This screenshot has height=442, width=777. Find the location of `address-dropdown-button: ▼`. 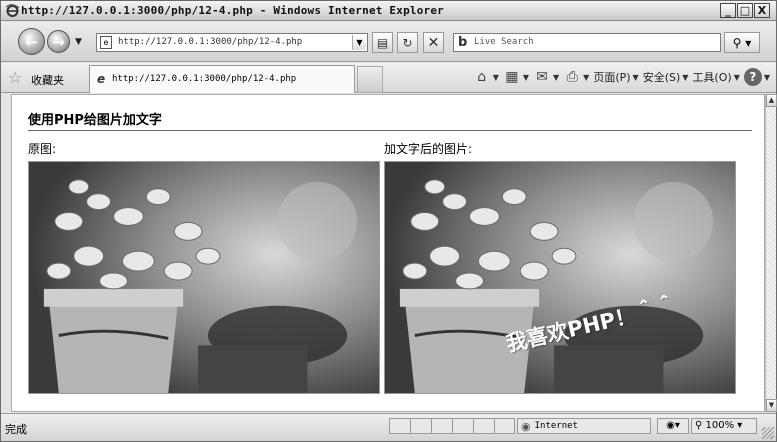

address-dropdown-button: ▼ is located at coordinates (359, 42).